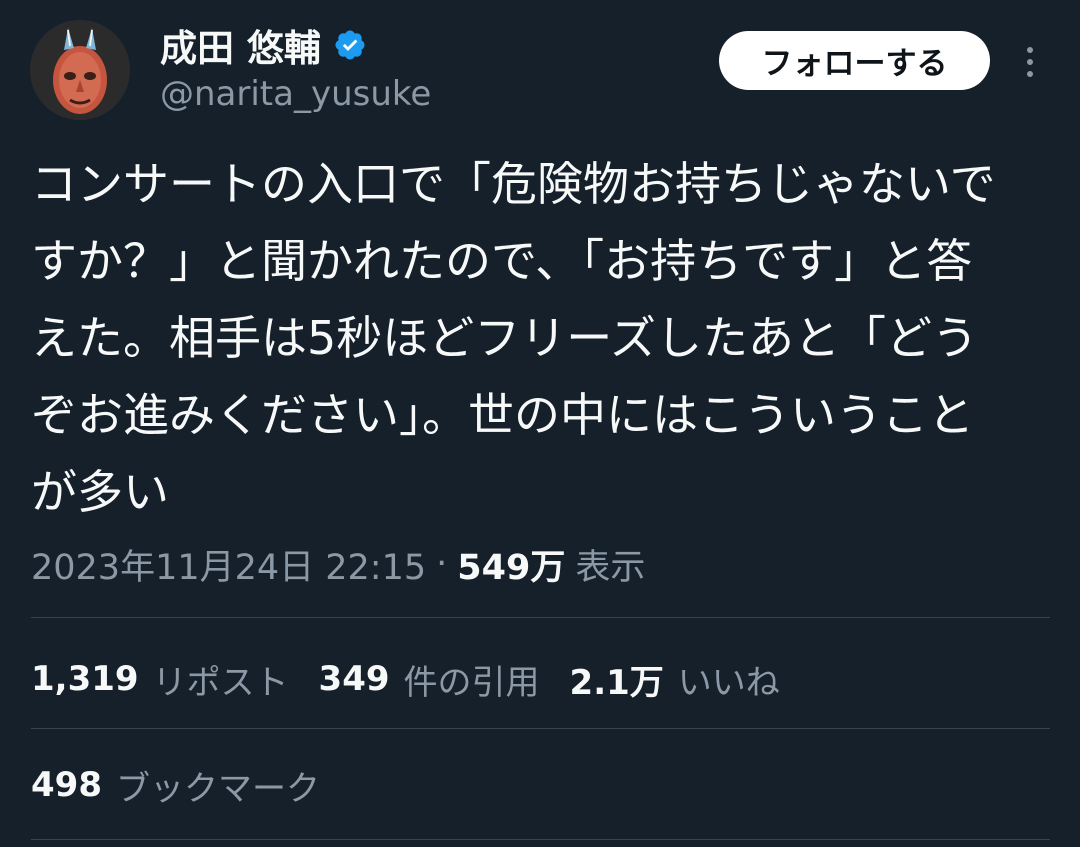  Describe the element at coordinates (513, 184) in the screenshot. I see `tweet-text-line: コンサートの入口で「危険物お持ちじゃないで` at that location.